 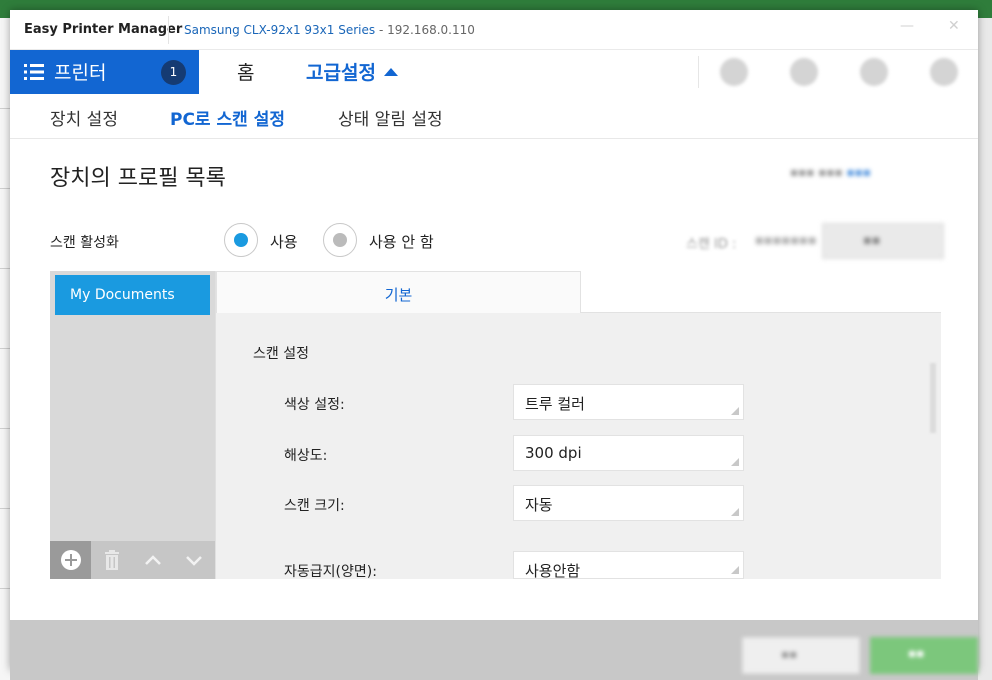 I want to click on tab-alert-settings: 상태 알림 설정, so click(x=390, y=117).